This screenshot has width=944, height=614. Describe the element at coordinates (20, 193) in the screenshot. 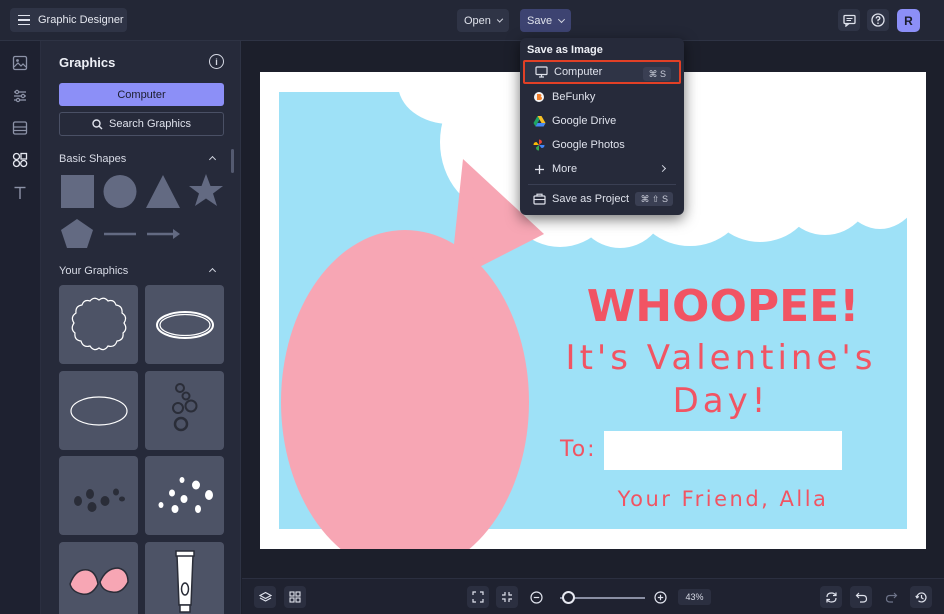

I see `text-icon` at that location.